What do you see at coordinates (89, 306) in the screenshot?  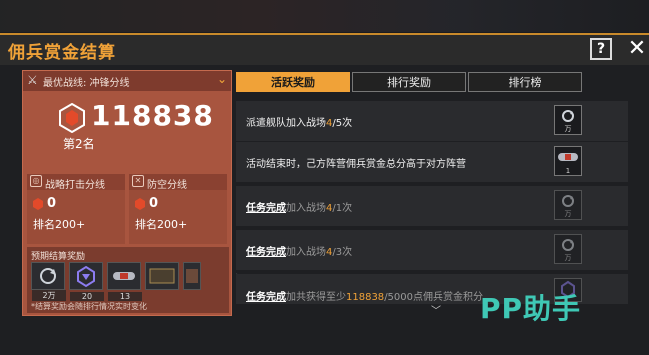 I see `rewards-note: *结算奖励会随排行情况实时变化` at bounding box center [89, 306].